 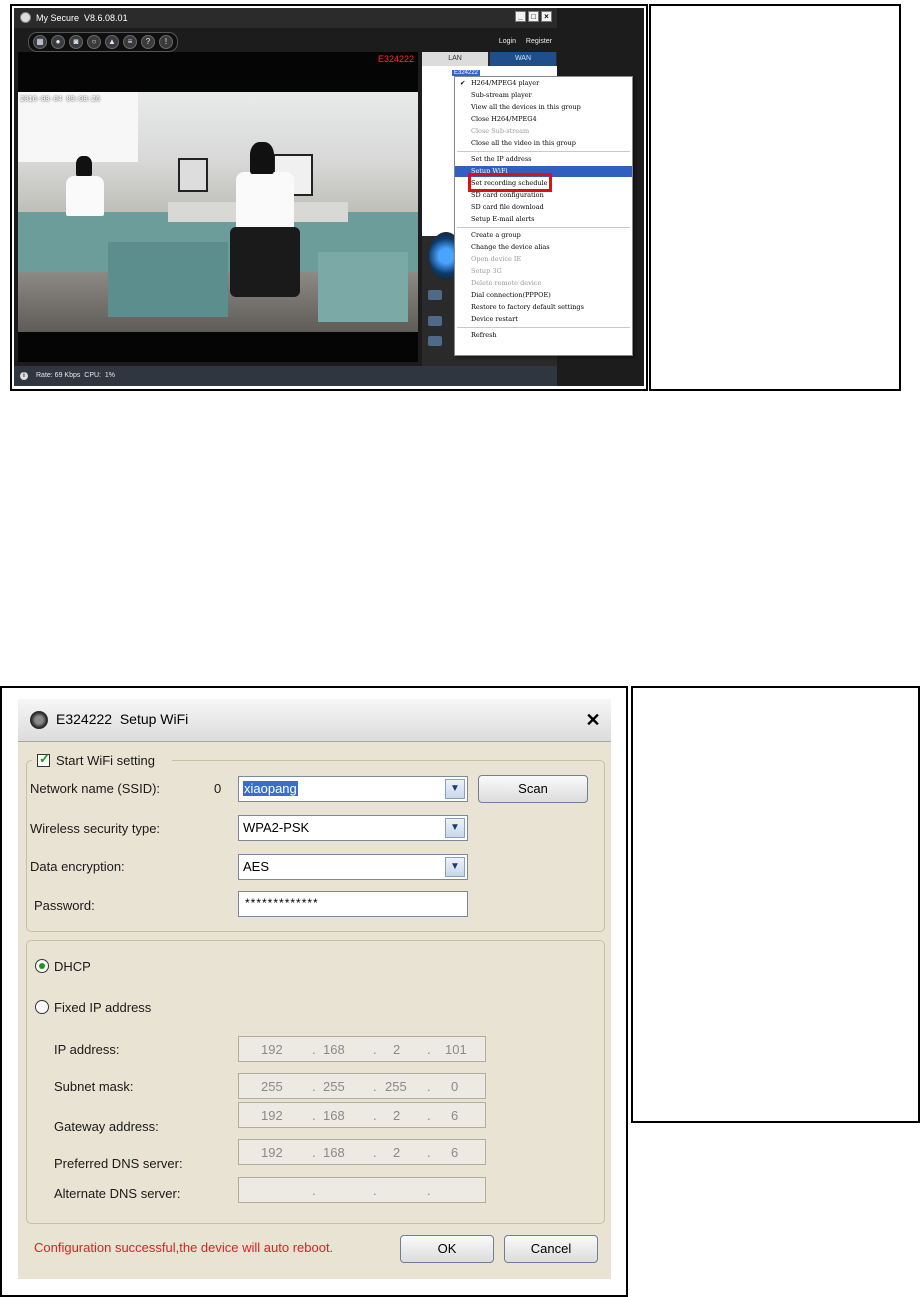 I want to click on dialog-title: E324222 Setup WiFi, so click(x=122, y=719).